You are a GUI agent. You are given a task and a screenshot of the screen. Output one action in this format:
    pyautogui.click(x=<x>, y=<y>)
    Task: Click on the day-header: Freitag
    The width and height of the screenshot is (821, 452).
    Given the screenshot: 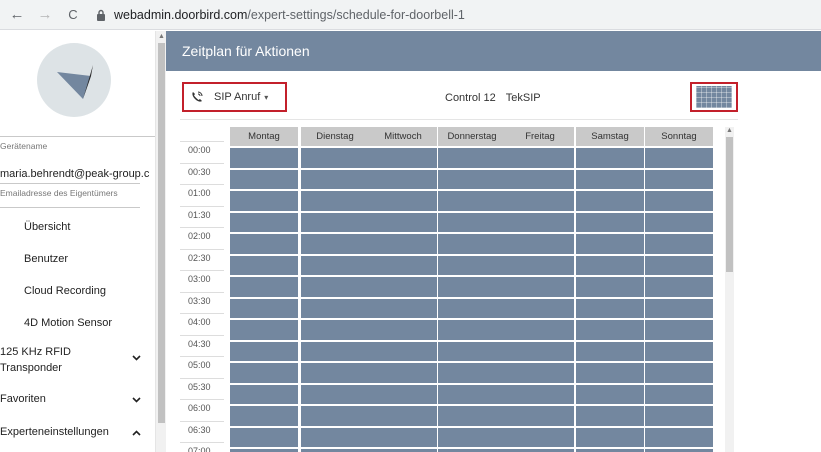 What is the action you would take?
    pyautogui.click(x=540, y=136)
    